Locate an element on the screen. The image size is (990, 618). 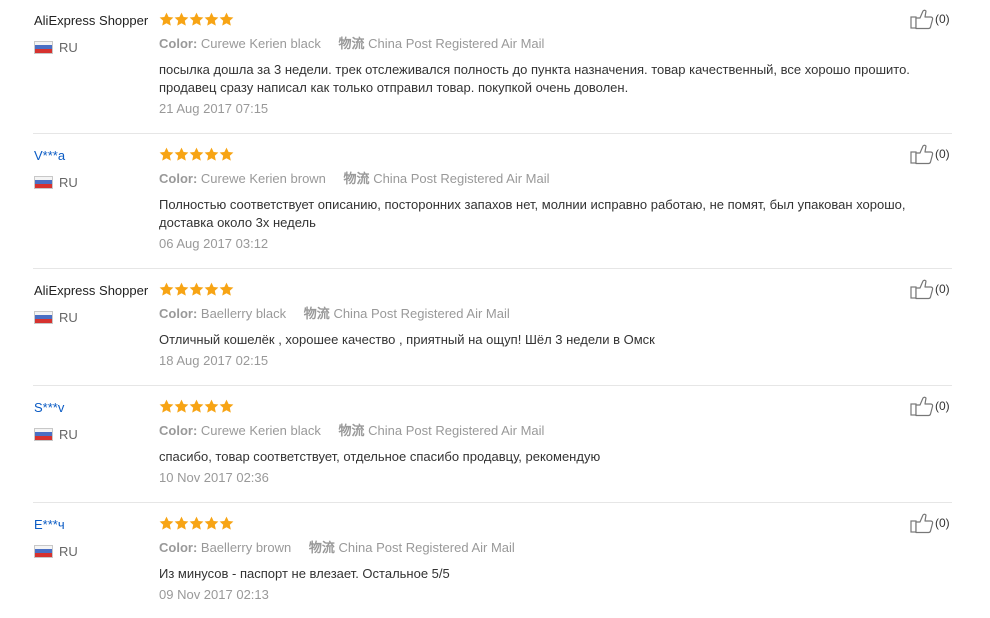
reviewer-name: V***a is located at coordinates (49, 156).